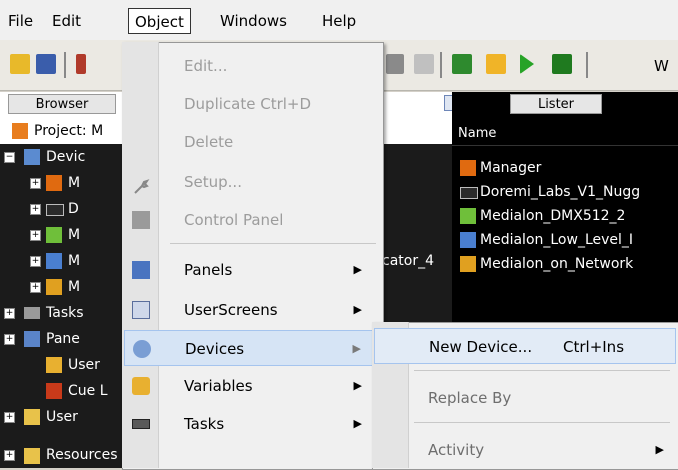 The height and width of the screenshot is (470, 678). Describe the element at coordinates (9, 157) in the screenshot. I see `collapse-icon: −` at that location.